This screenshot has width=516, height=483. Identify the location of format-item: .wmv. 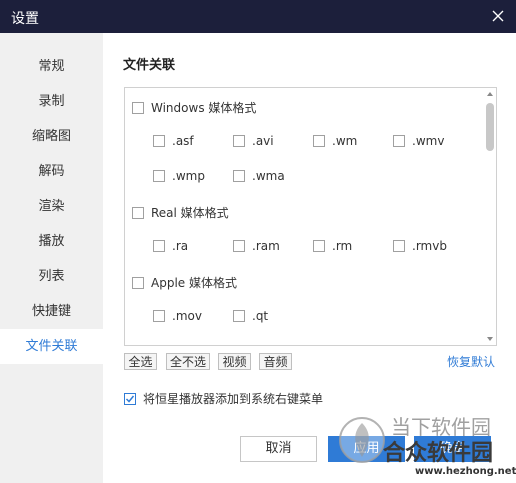
(418, 141).